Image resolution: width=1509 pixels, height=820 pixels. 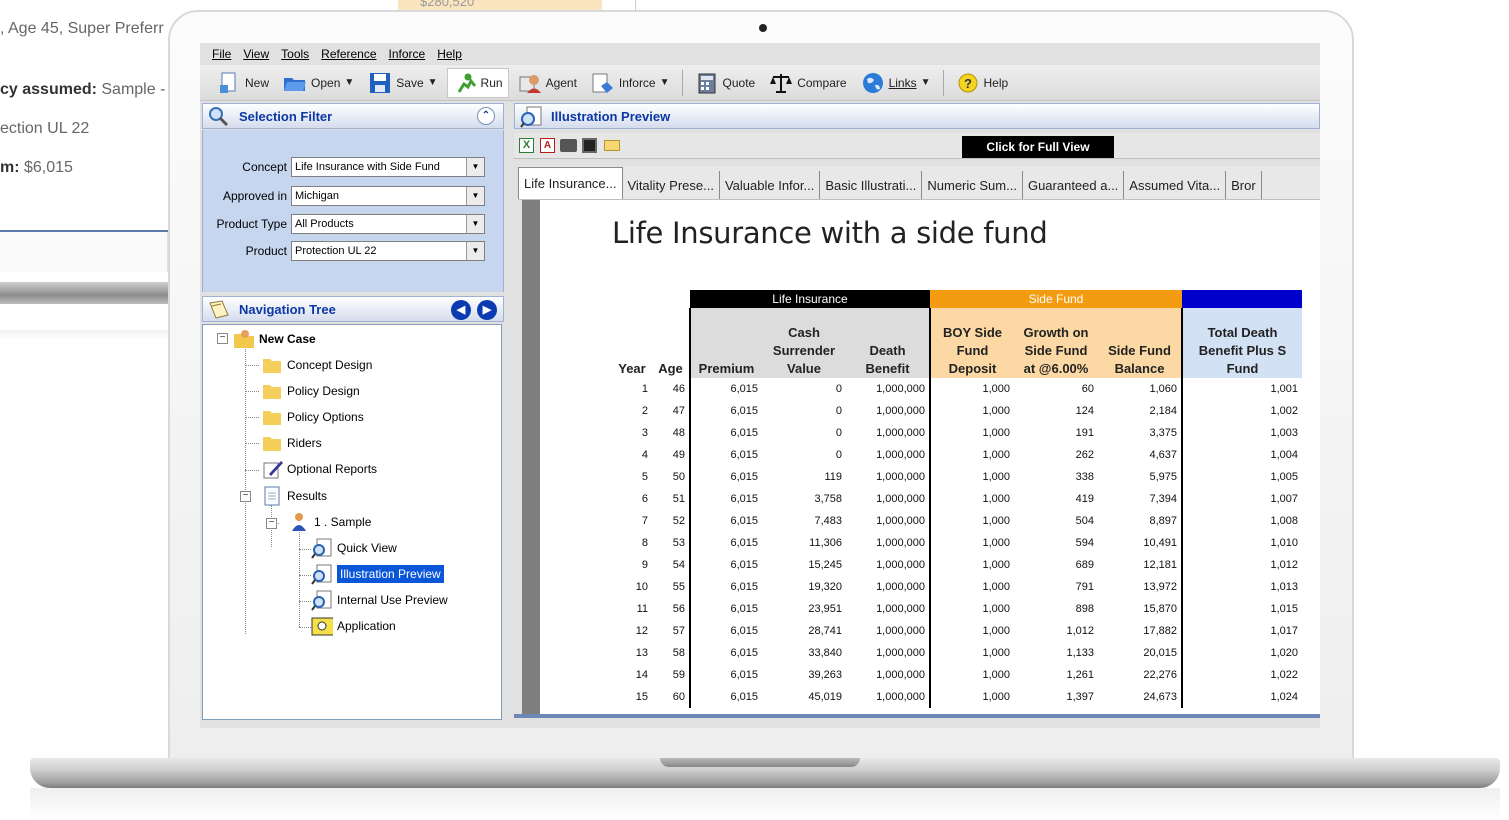 What do you see at coordinates (388, 196) in the screenshot?
I see `approved-select: Michigan ▼` at bounding box center [388, 196].